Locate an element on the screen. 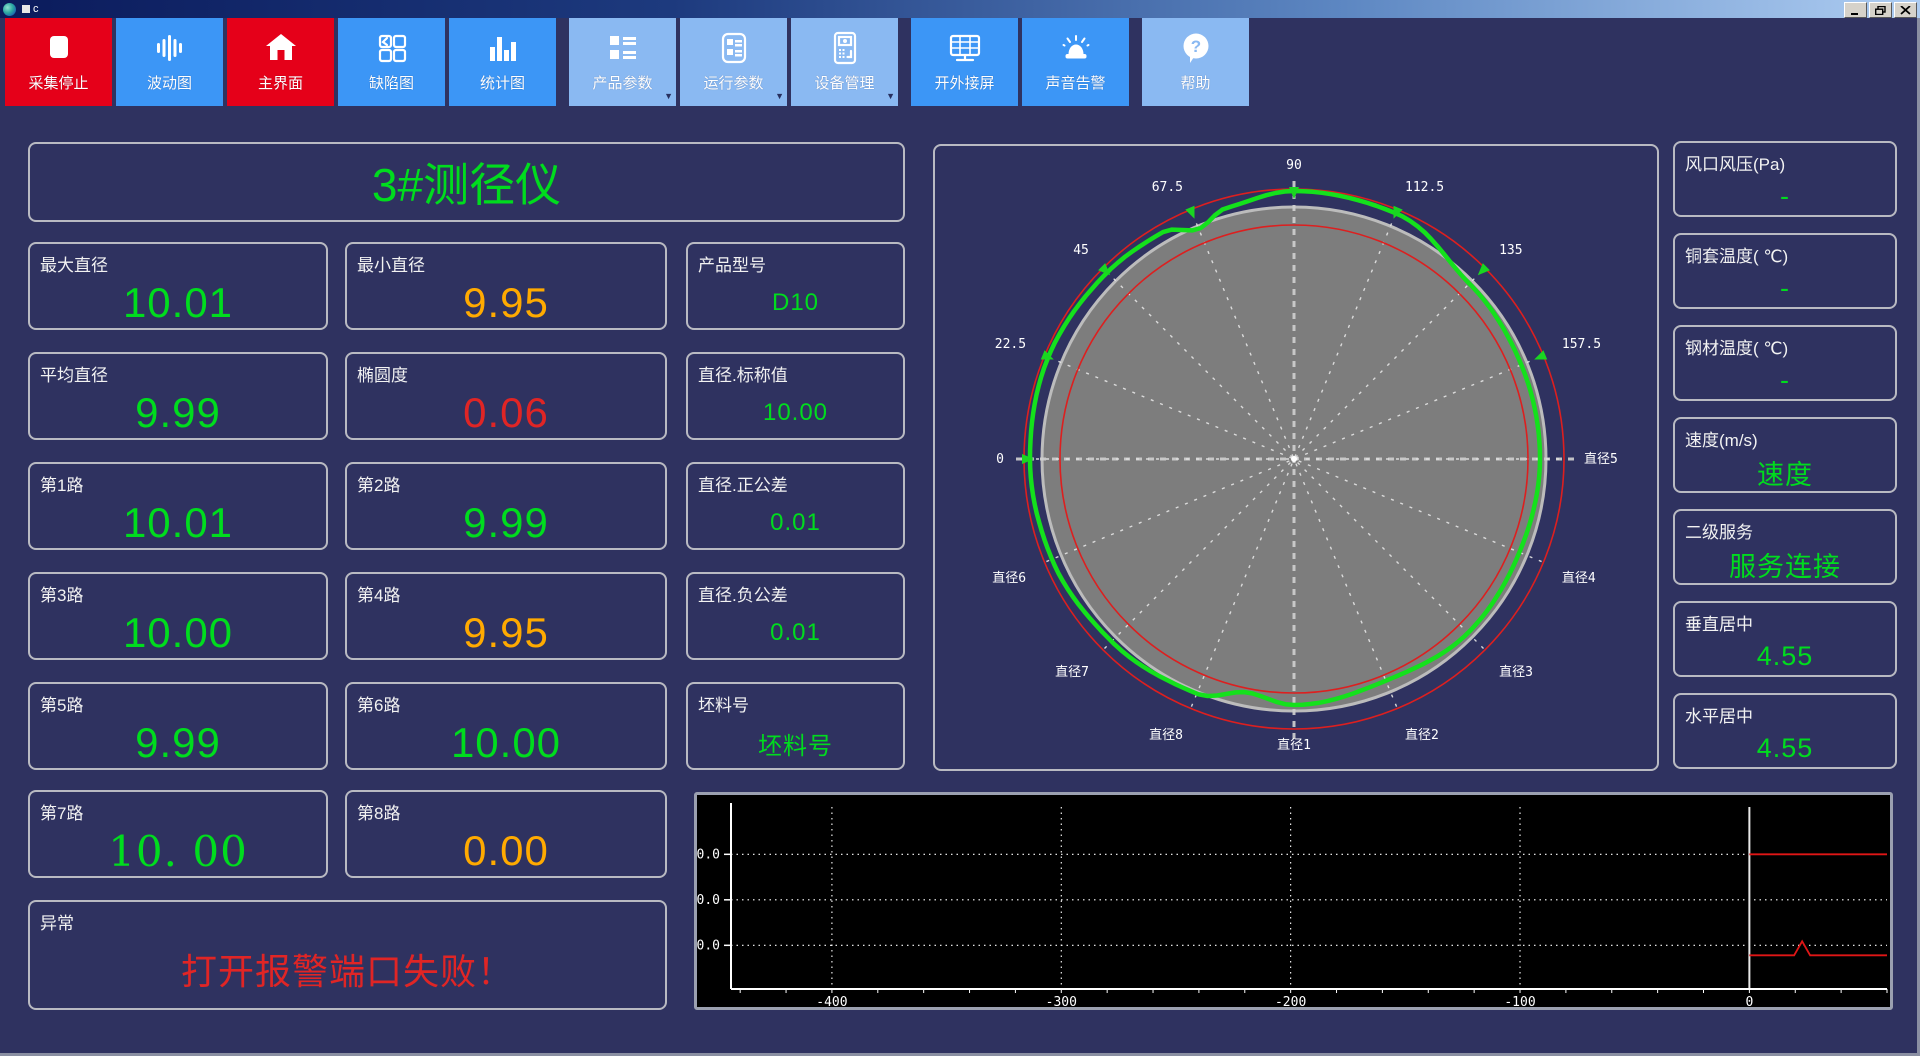 This screenshot has height=1056, width=1920. status-r1-panel: 风口风压(Pa) - is located at coordinates (1785, 179).